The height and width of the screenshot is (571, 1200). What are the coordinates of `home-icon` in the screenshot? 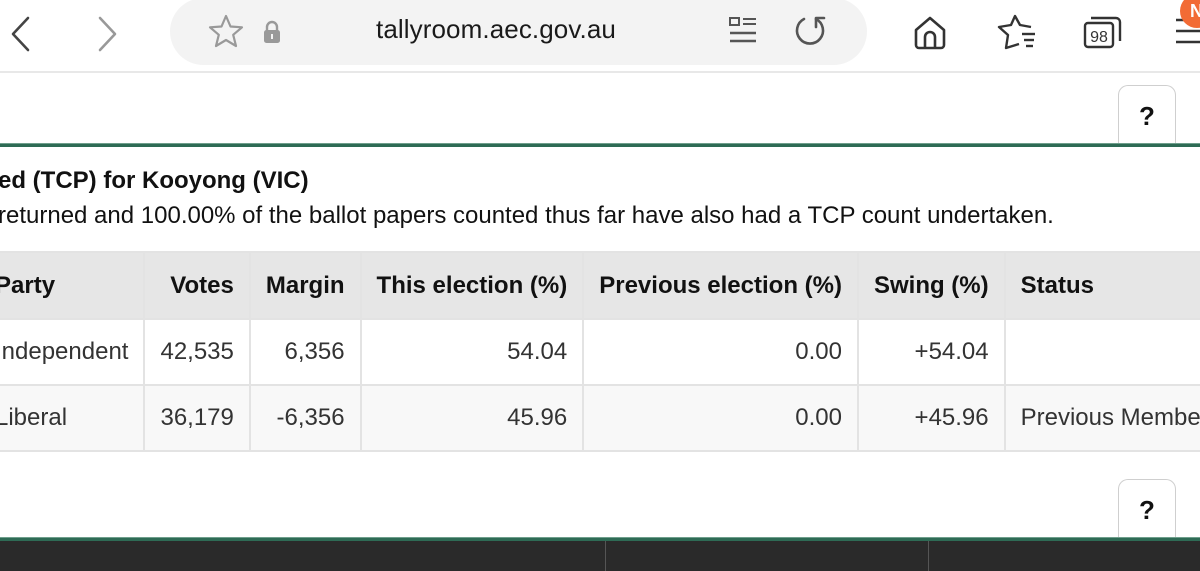 It's located at (930, 33).